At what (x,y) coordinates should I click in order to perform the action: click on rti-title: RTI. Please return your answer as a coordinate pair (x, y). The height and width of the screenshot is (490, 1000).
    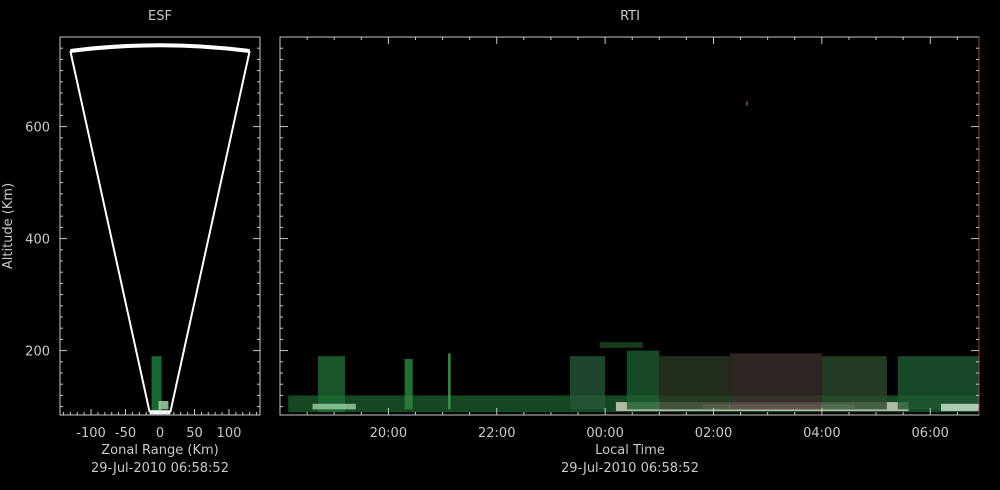
    Looking at the image, I should click on (630, 16).